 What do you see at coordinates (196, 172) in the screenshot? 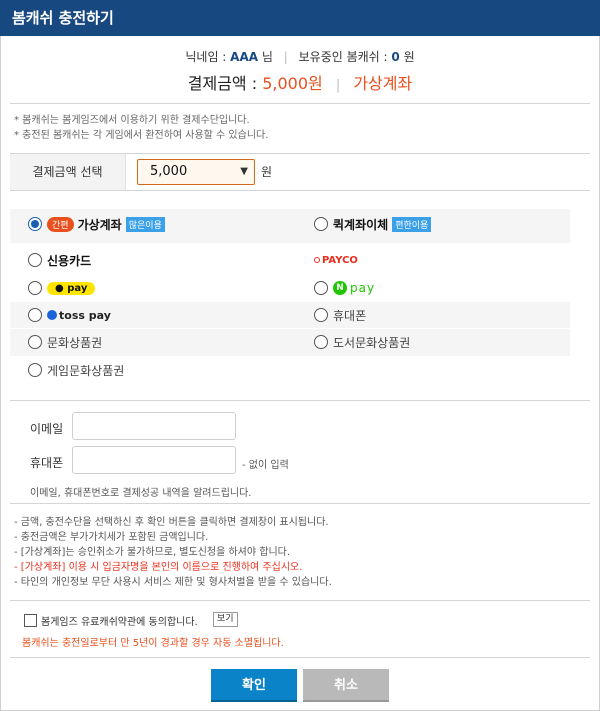
I see `amount-select: 5,000 ▼` at bounding box center [196, 172].